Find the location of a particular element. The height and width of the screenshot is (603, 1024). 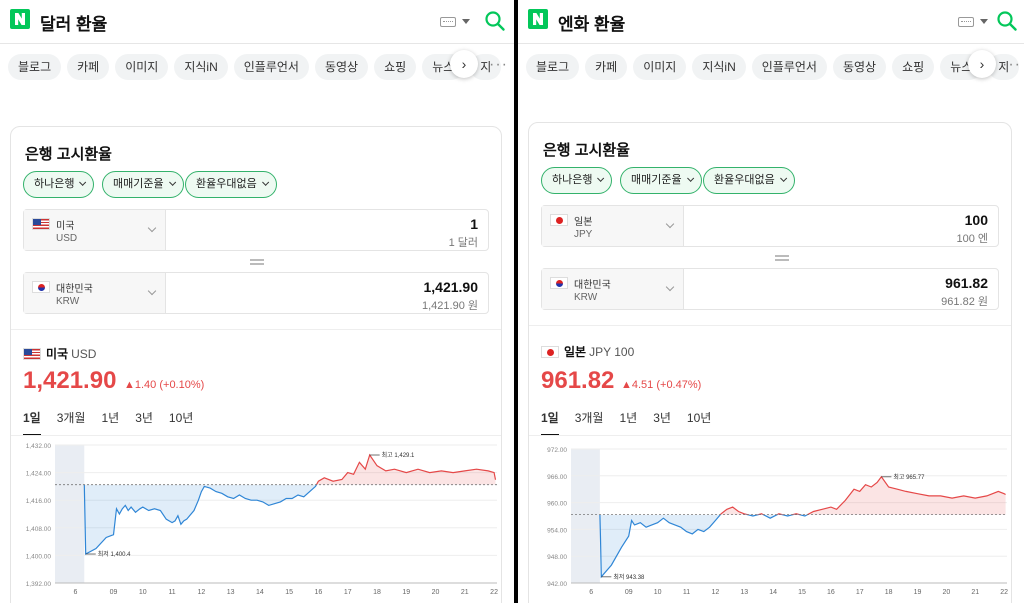

x-tick-label: 20 is located at coordinates (436, 592).